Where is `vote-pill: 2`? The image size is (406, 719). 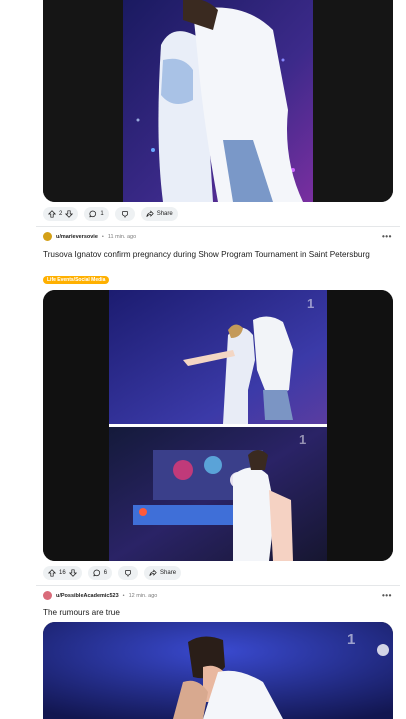 vote-pill: 2 is located at coordinates (61, 214).